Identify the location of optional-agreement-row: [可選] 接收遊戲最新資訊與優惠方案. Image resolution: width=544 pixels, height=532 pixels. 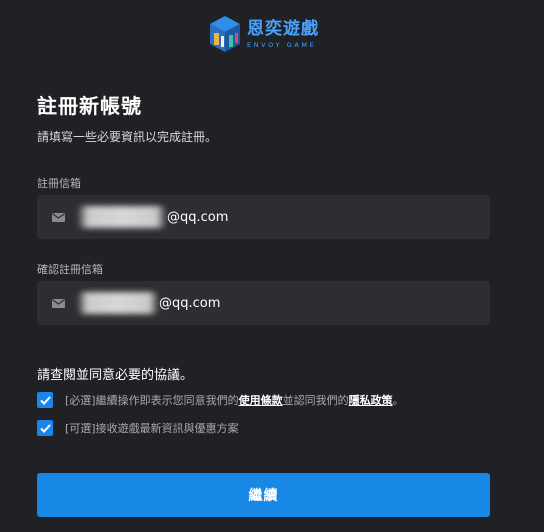
(138, 428).